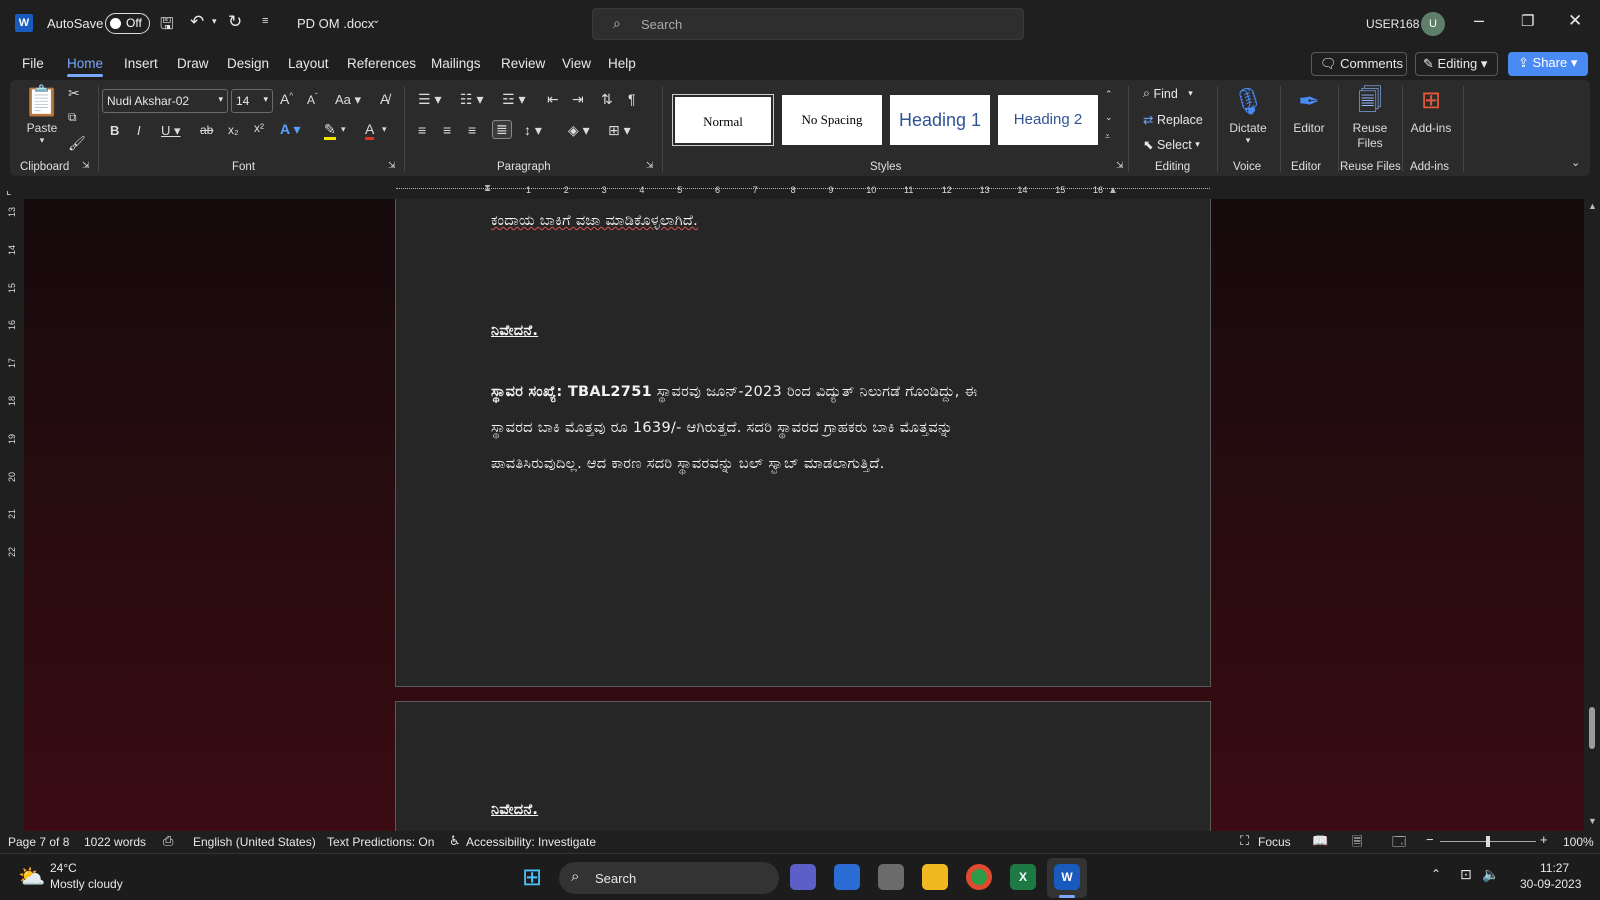  What do you see at coordinates (74, 93) in the screenshot?
I see `cut-icon: ✂` at bounding box center [74, 93].